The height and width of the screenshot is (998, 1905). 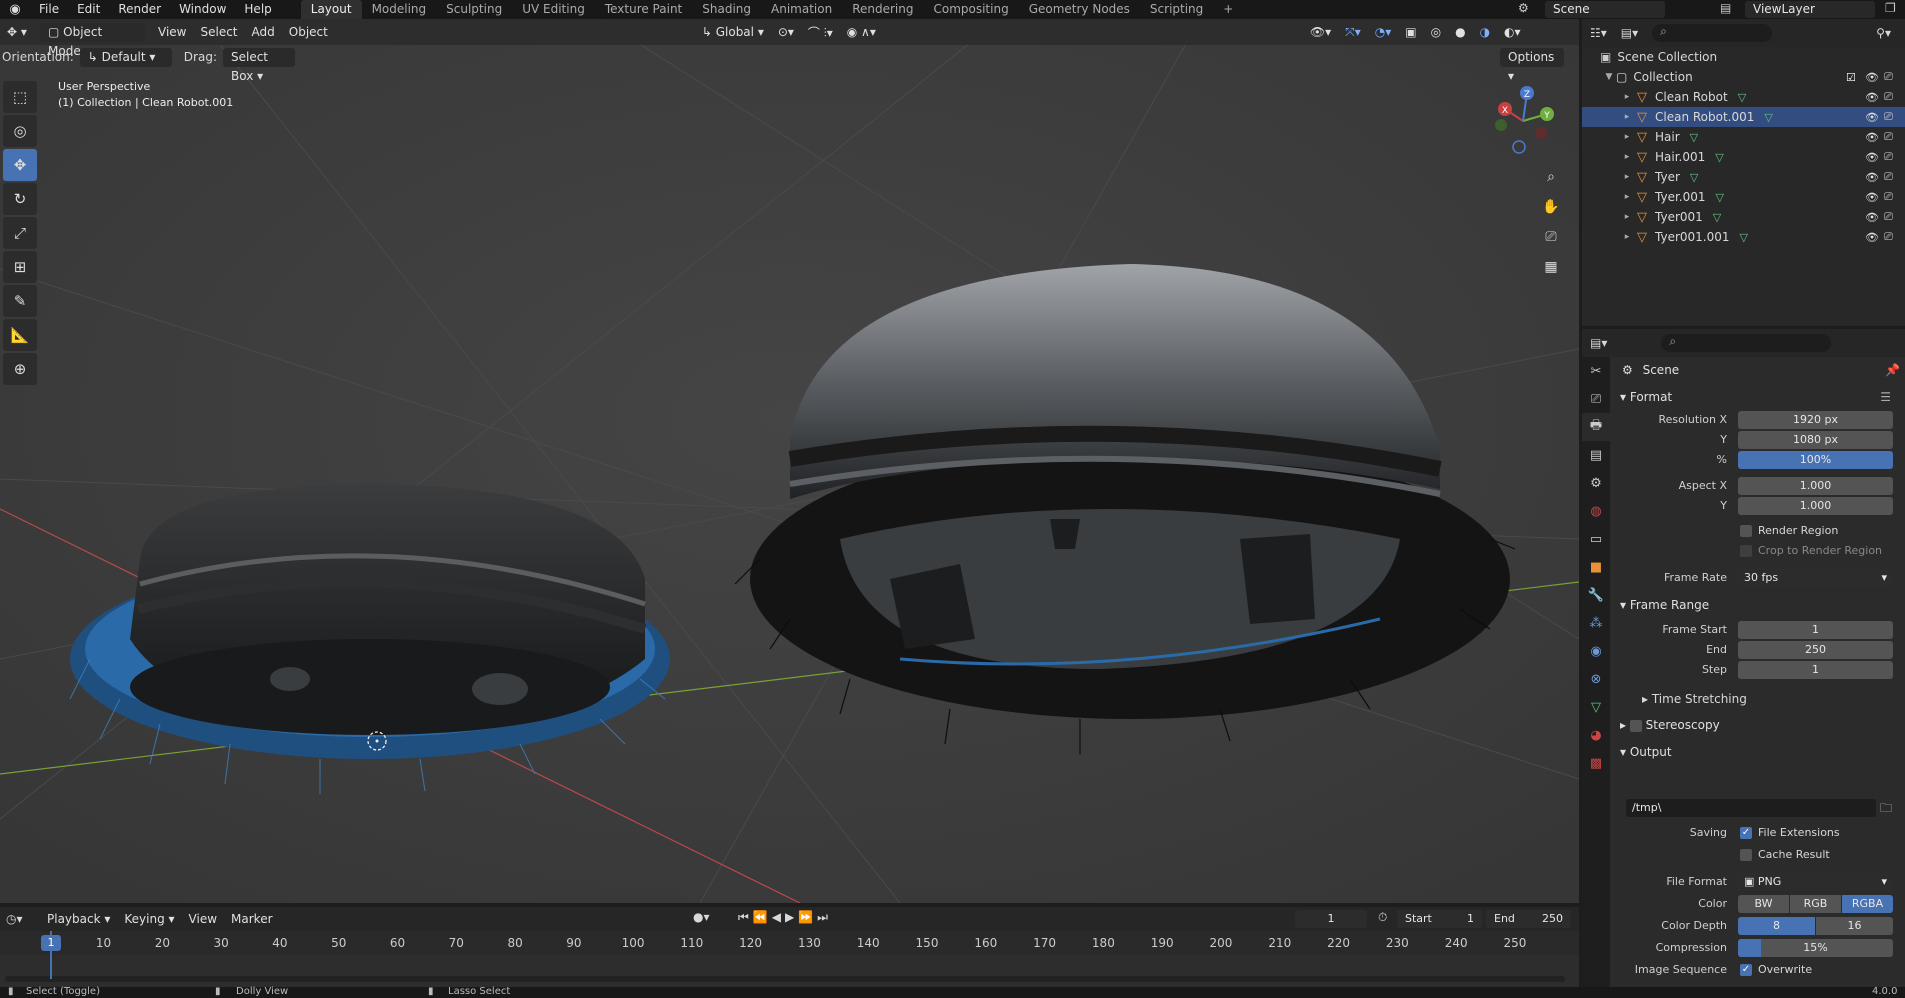 What do you see at coordinates (1883, 33) in the screenshot?
I see `filter-icon: ⚲▾` at bounding box center [1883, 33].